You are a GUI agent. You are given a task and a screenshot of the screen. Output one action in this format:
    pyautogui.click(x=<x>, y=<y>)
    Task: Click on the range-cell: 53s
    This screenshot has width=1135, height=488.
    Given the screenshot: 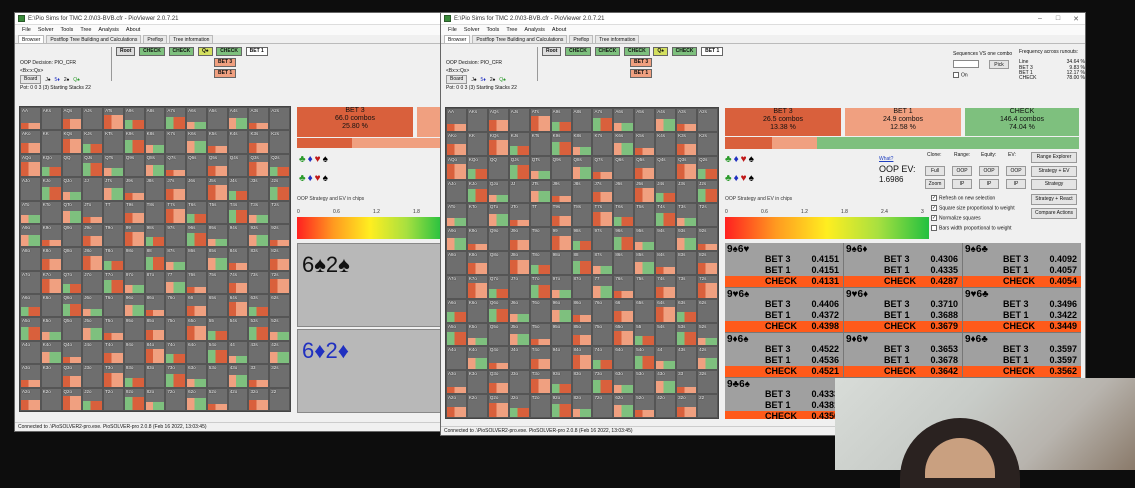 What is the action you would take?
    pyautogui.click(x=259, y=329)
    